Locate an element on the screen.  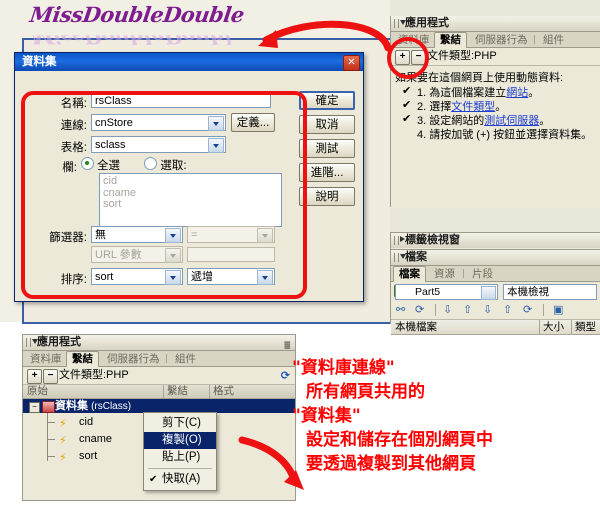
collapse-icon: − is located at coordinates (34, 407).